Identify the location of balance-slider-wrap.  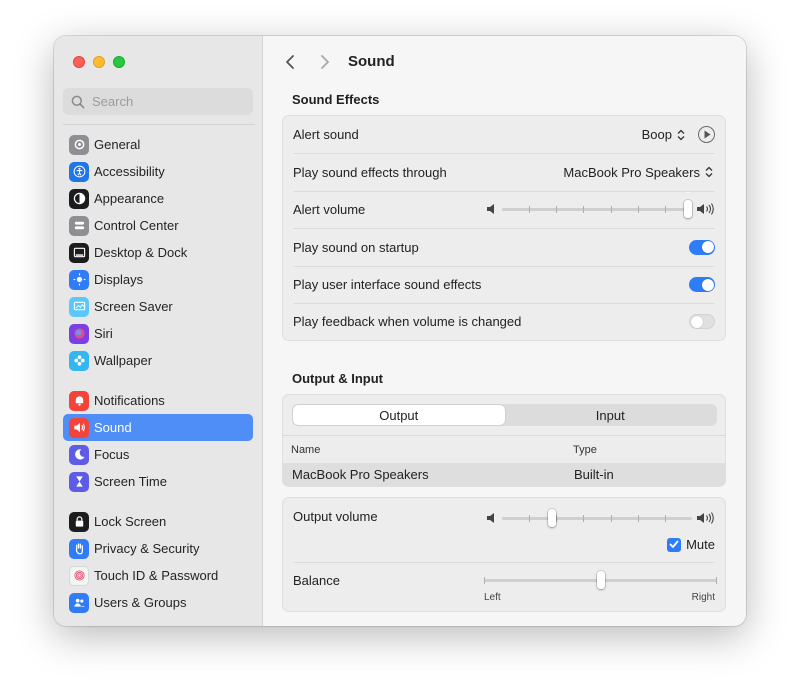
(600, 580).